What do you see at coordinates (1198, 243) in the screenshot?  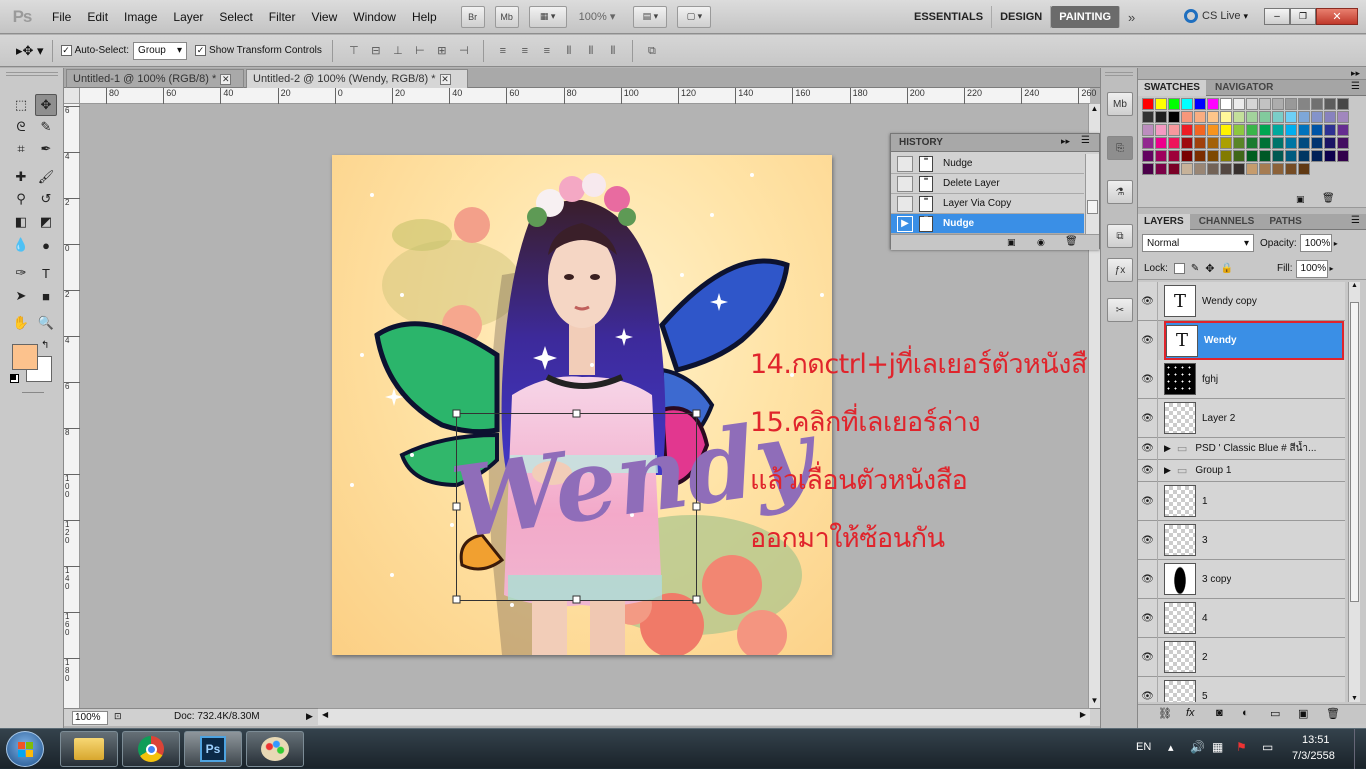 I see `blend-mode-dropdown: Normal ▾` at bounding box center [1198, 243].